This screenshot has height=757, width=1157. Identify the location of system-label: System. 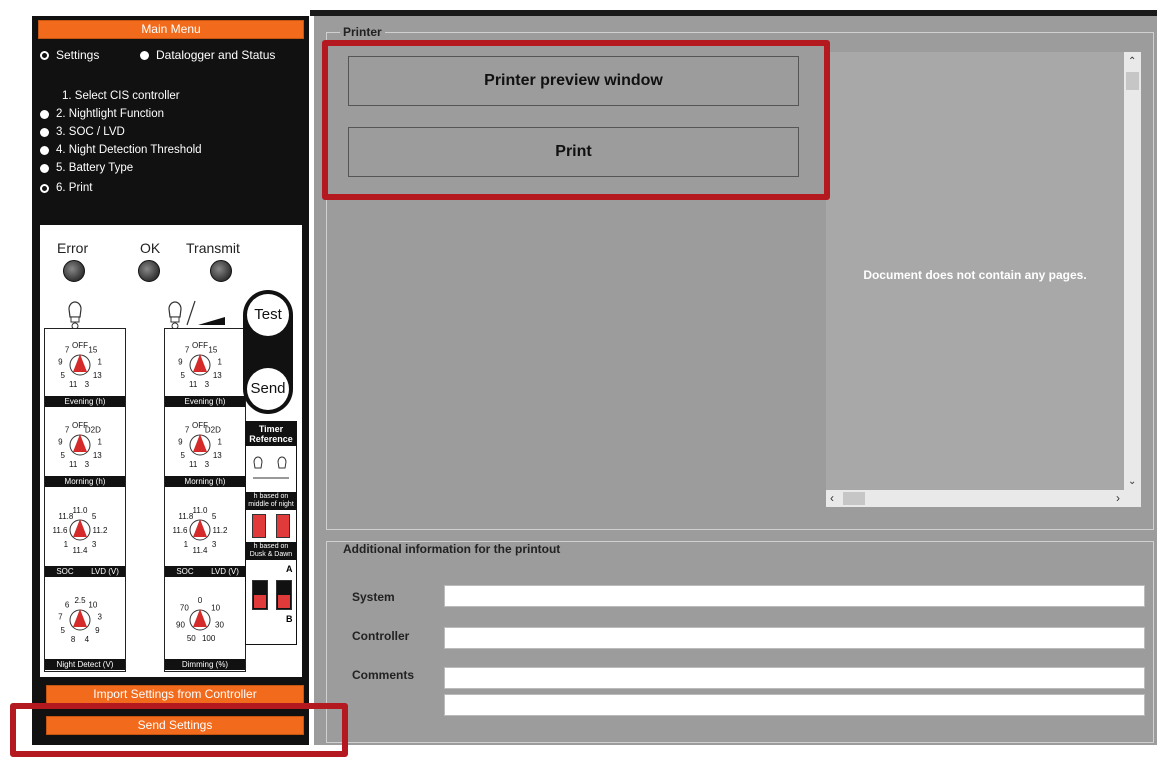
(373, 597).